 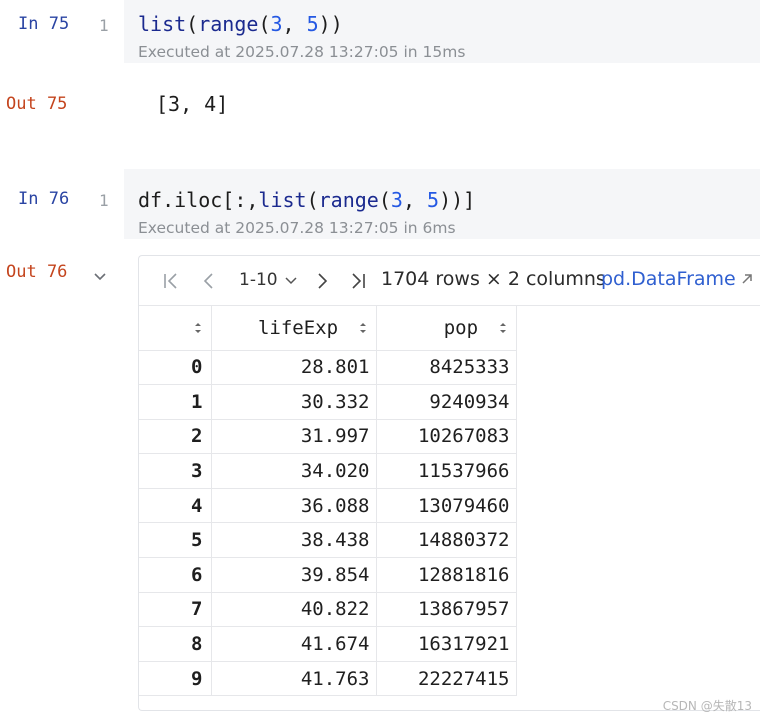 I want to click on cell-pop: 10267083, so click(x=446, y=436).